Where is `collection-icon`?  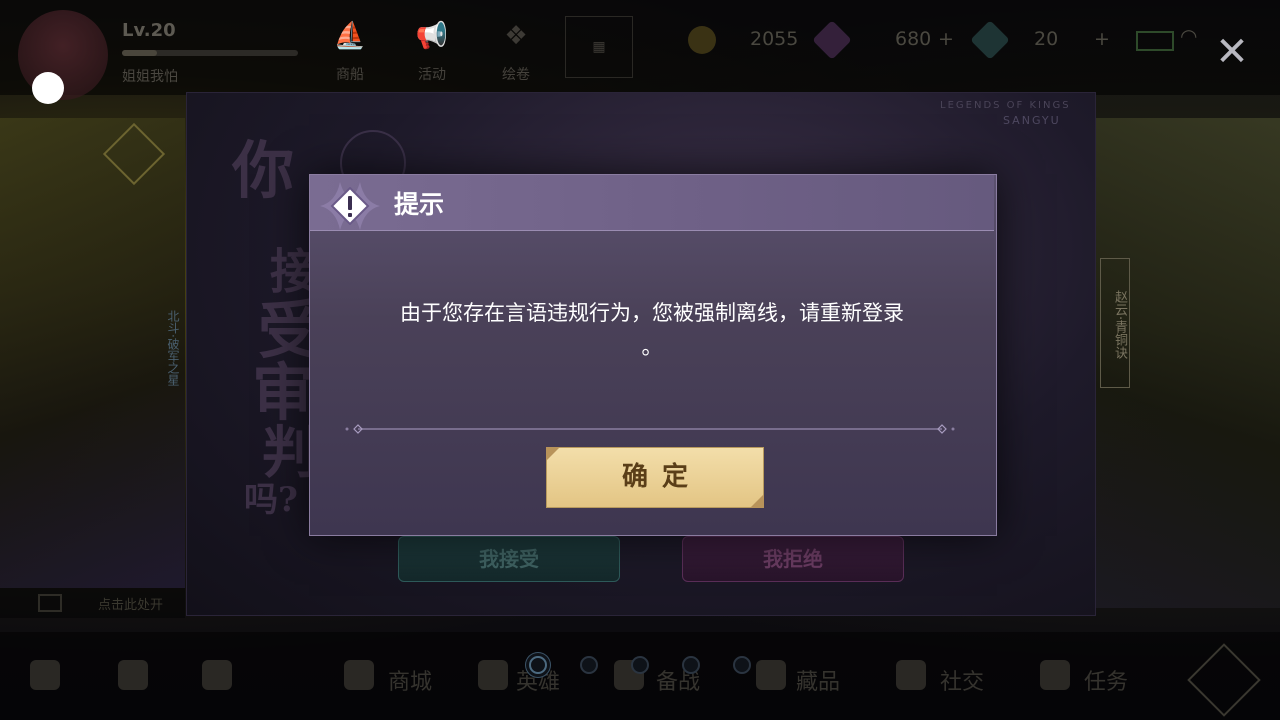 collection-icon is located at coordinates (771, 675).